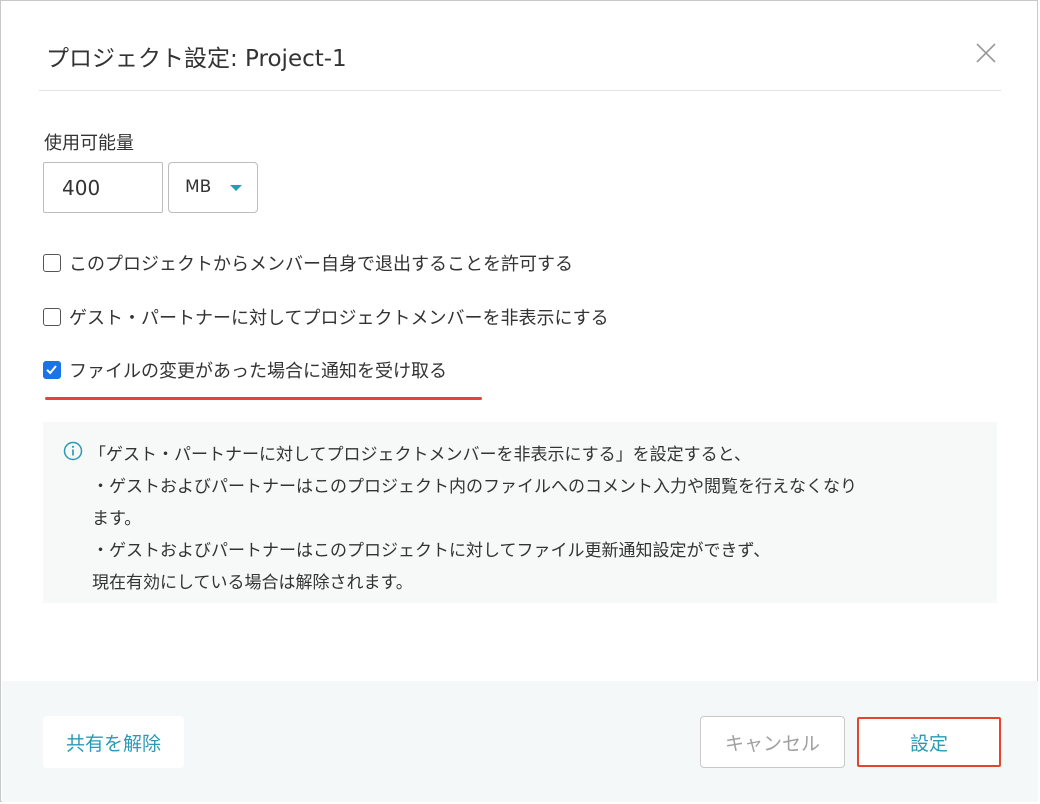  Describe the element at coordinates (103, 187) in the screenshot. I see `quota-input` at that location.